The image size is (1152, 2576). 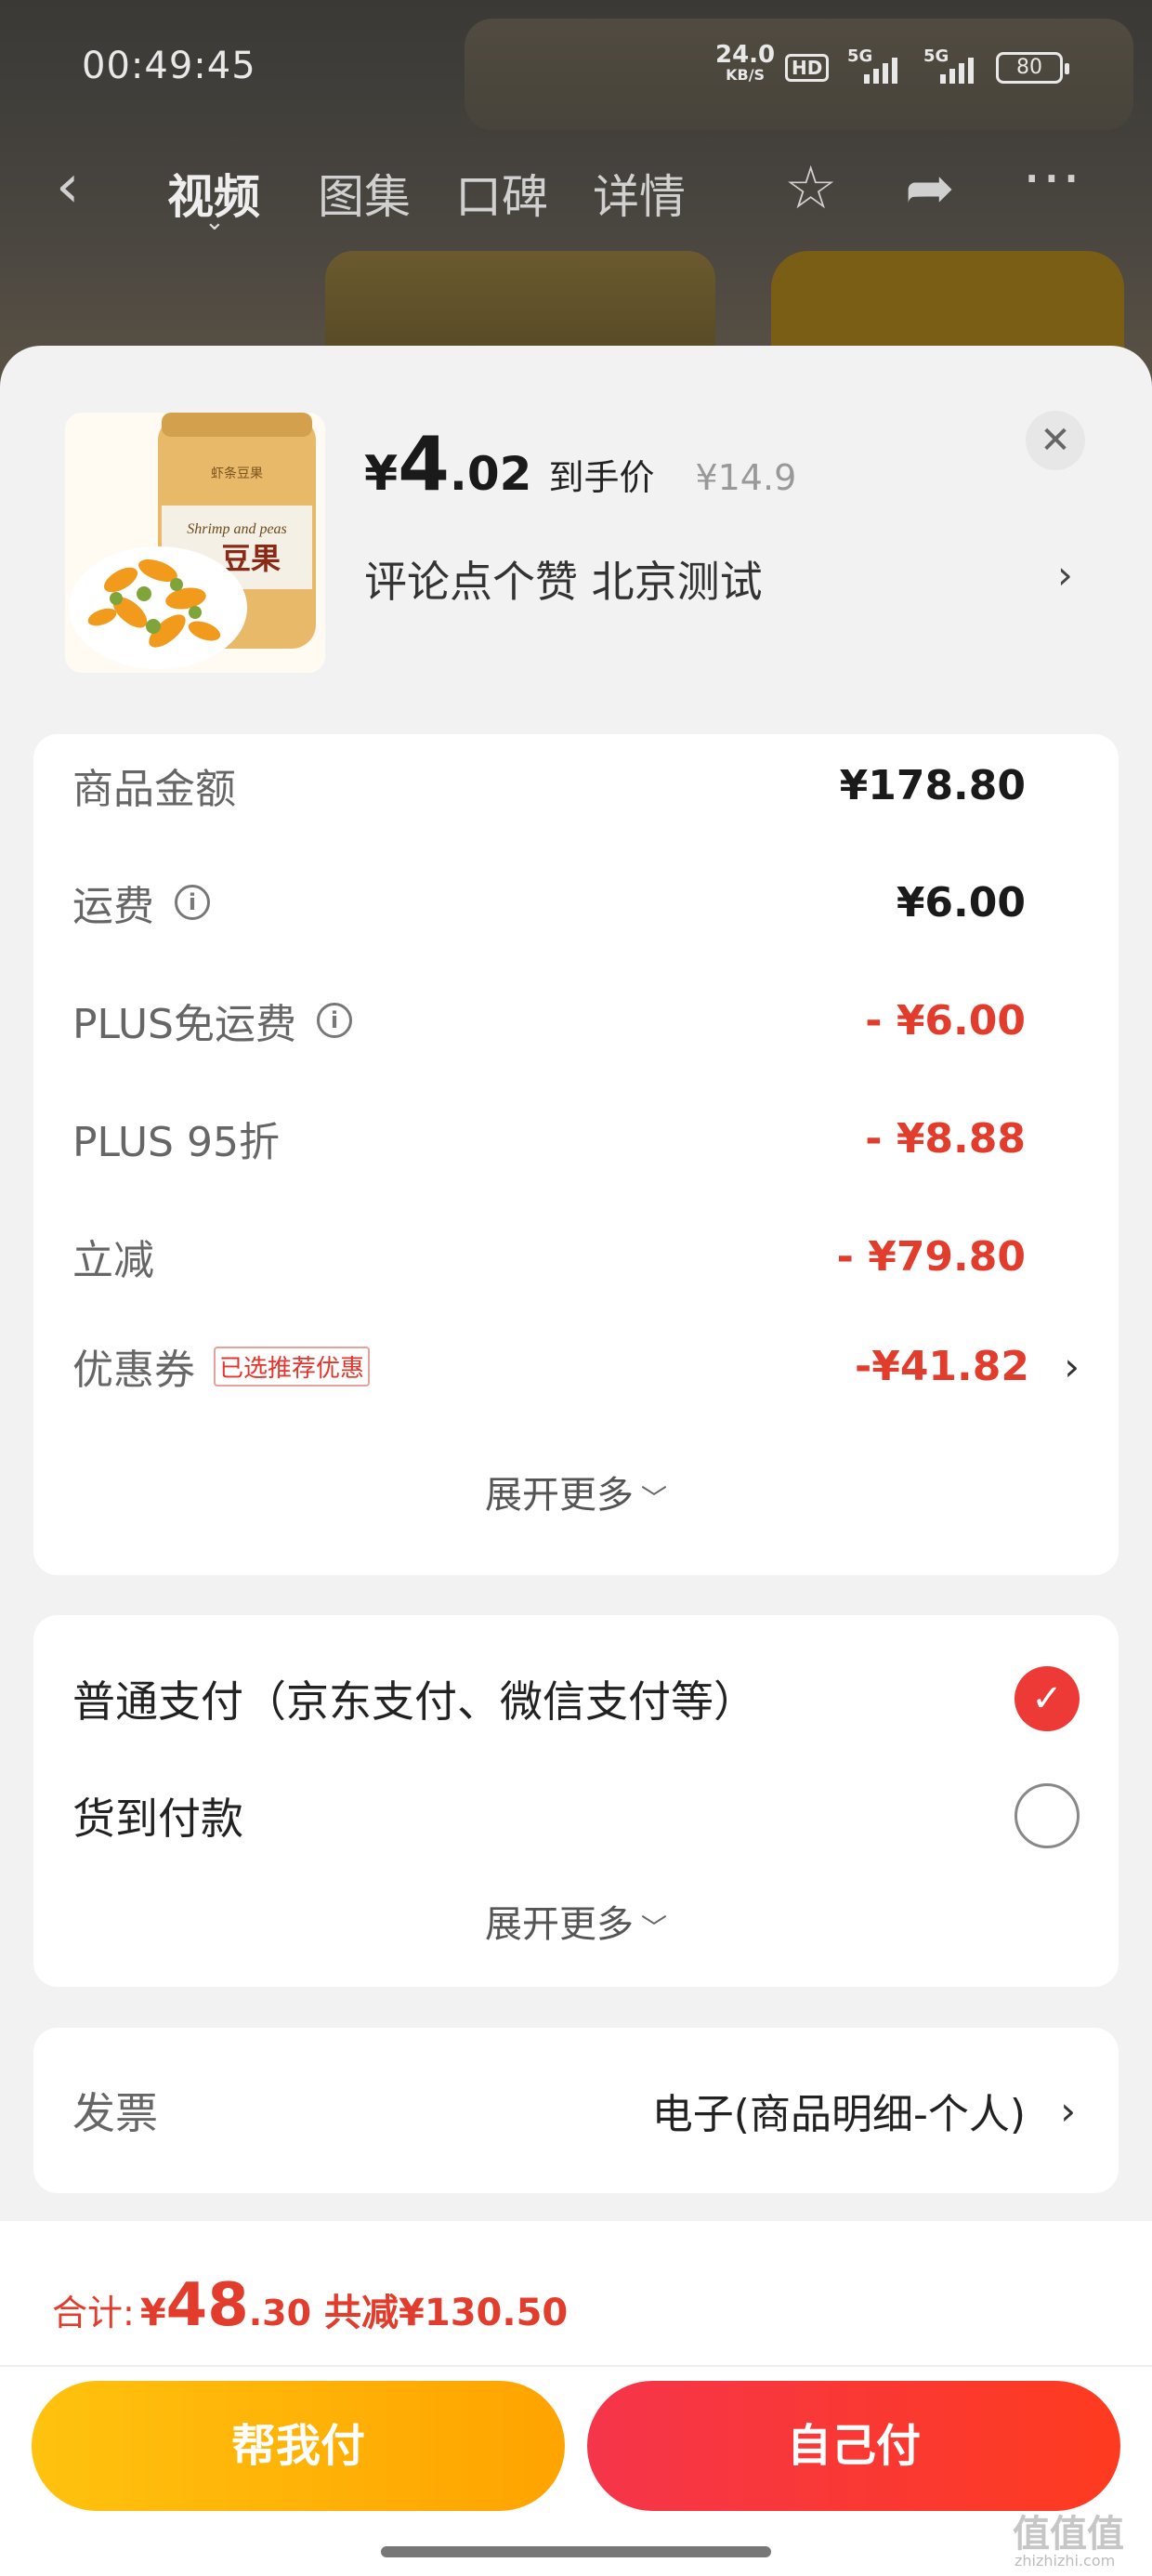 I want to click on summary-value: - ¥8.88, so click(x=945, y=1138).